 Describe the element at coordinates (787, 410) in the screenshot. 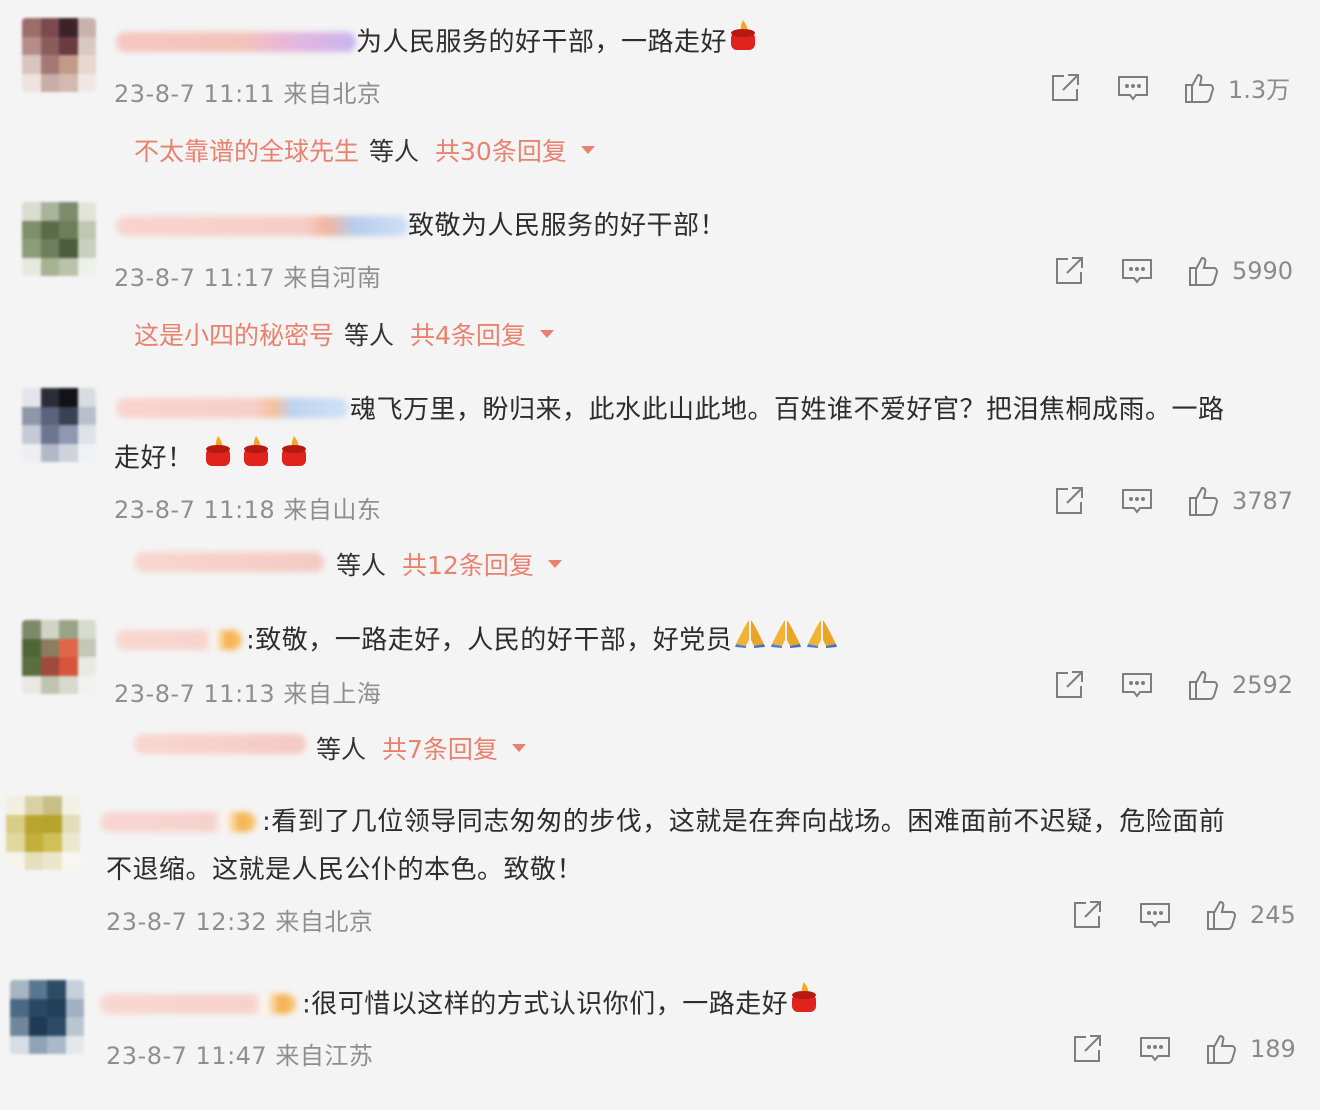

I see `comment-text: 魂飞万里，盼归来，此水此山此地。百姓谁不爱好官？把泪焦桐成雨。一路` at that location.